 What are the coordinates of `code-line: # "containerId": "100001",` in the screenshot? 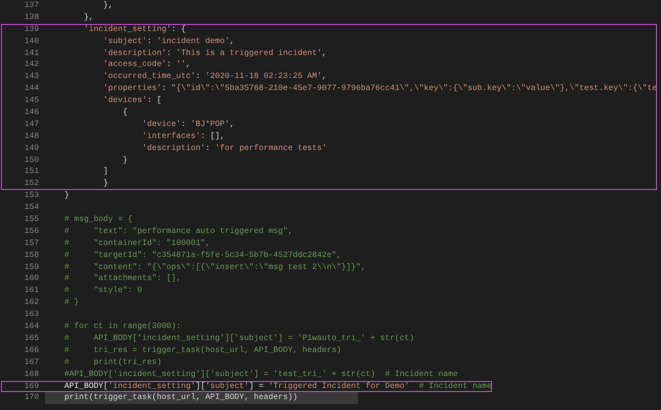 It's located at (136, 244).